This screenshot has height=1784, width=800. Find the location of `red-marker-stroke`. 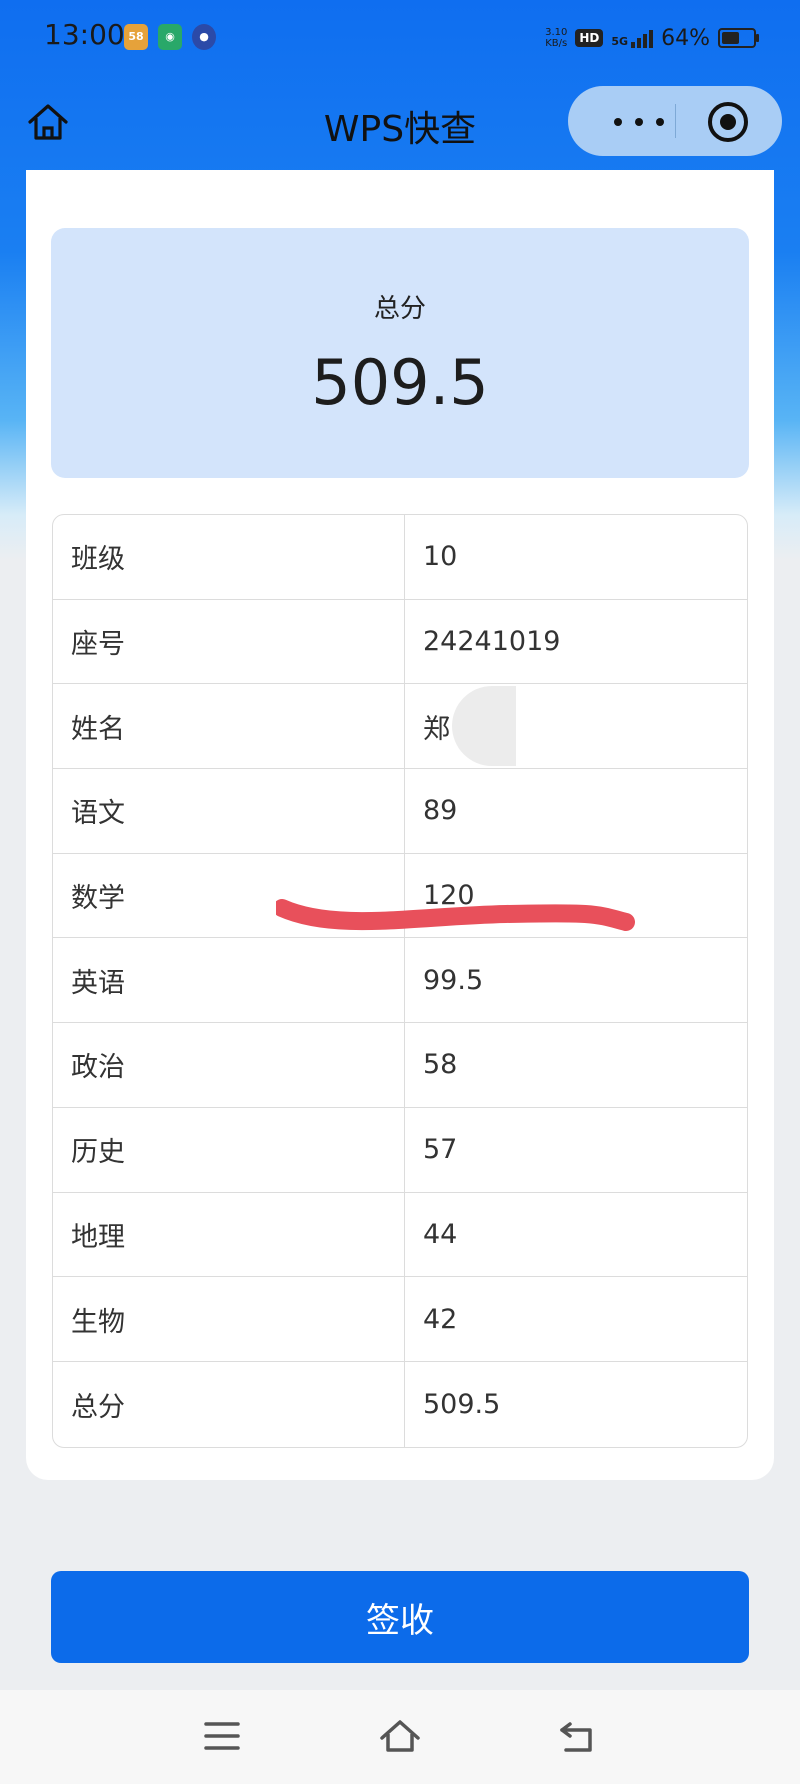

red-marker-stroke is located at coordinates (455, 915).